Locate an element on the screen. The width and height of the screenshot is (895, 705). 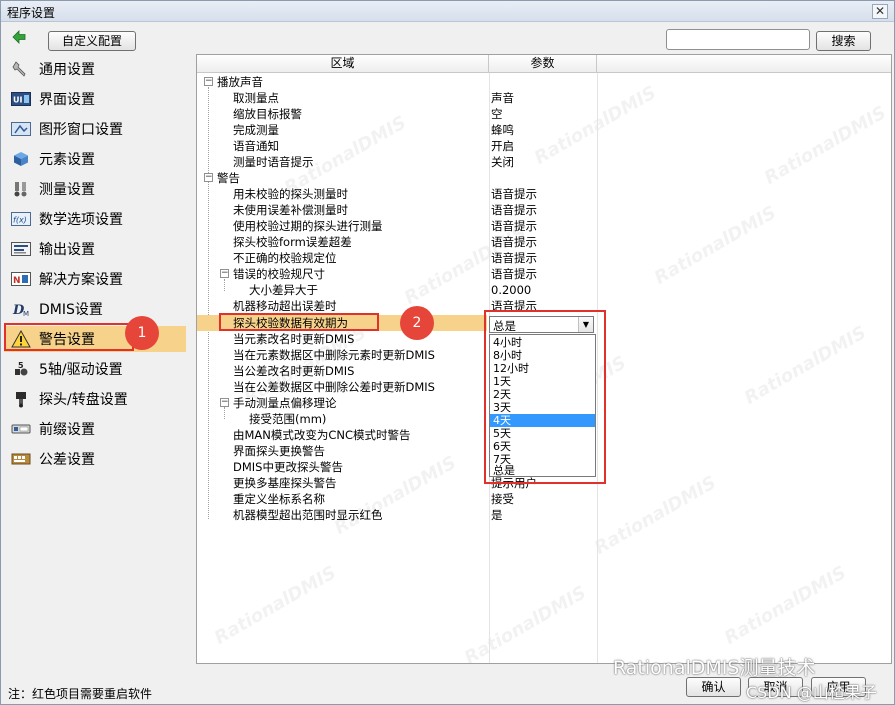
column-header-region: 区域 is located at coordinates (343, 64).